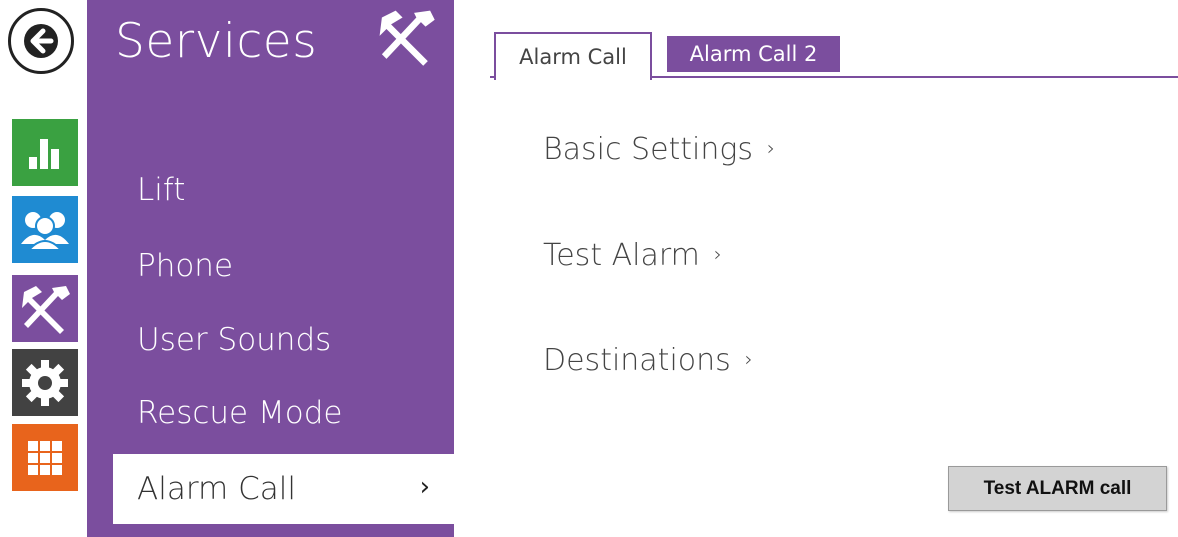 The width and height of the screenshot is (1178, 537). What do you see at coordinates (185, 266) in the screenshot?
I see `sidebar-item-phone: Phone` at bounding box center [185, 266].